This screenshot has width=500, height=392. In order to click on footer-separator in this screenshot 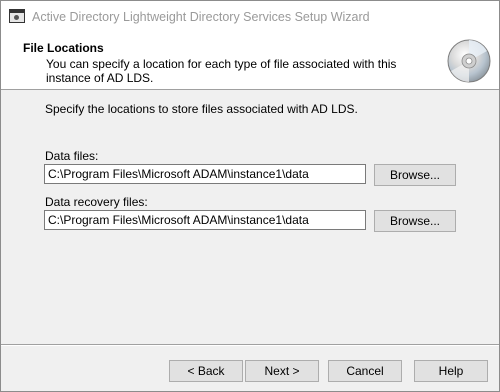, I will do `click(250, 345)`.